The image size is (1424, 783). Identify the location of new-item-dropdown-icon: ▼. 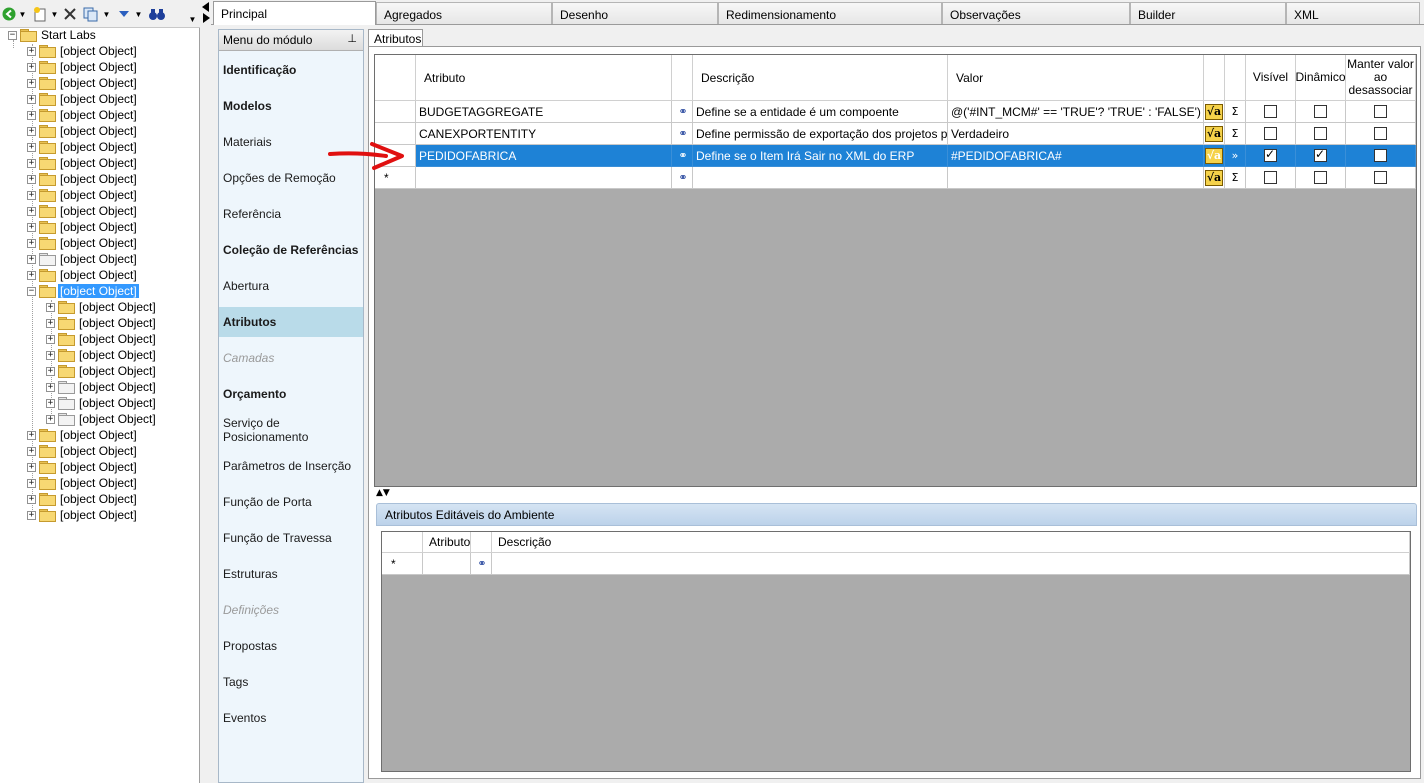
(54, 14).